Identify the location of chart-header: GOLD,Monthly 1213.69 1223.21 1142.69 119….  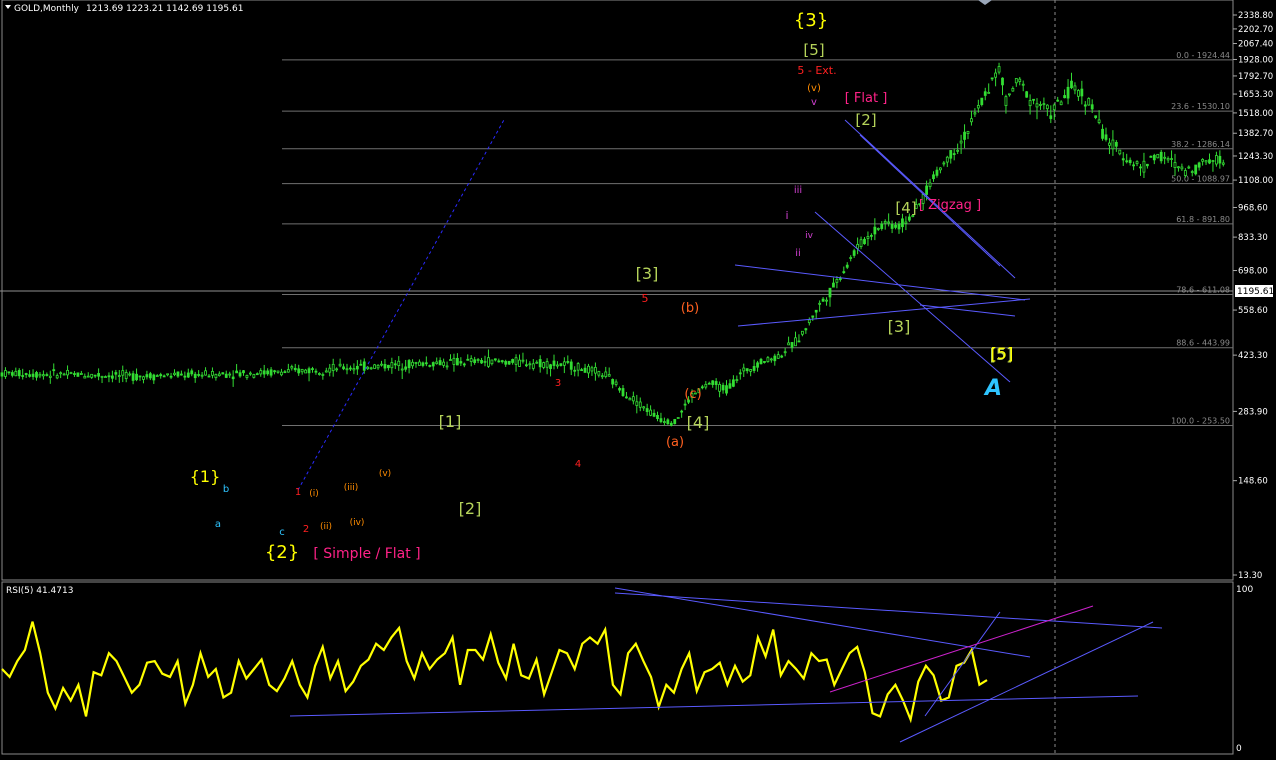
(124, 9).